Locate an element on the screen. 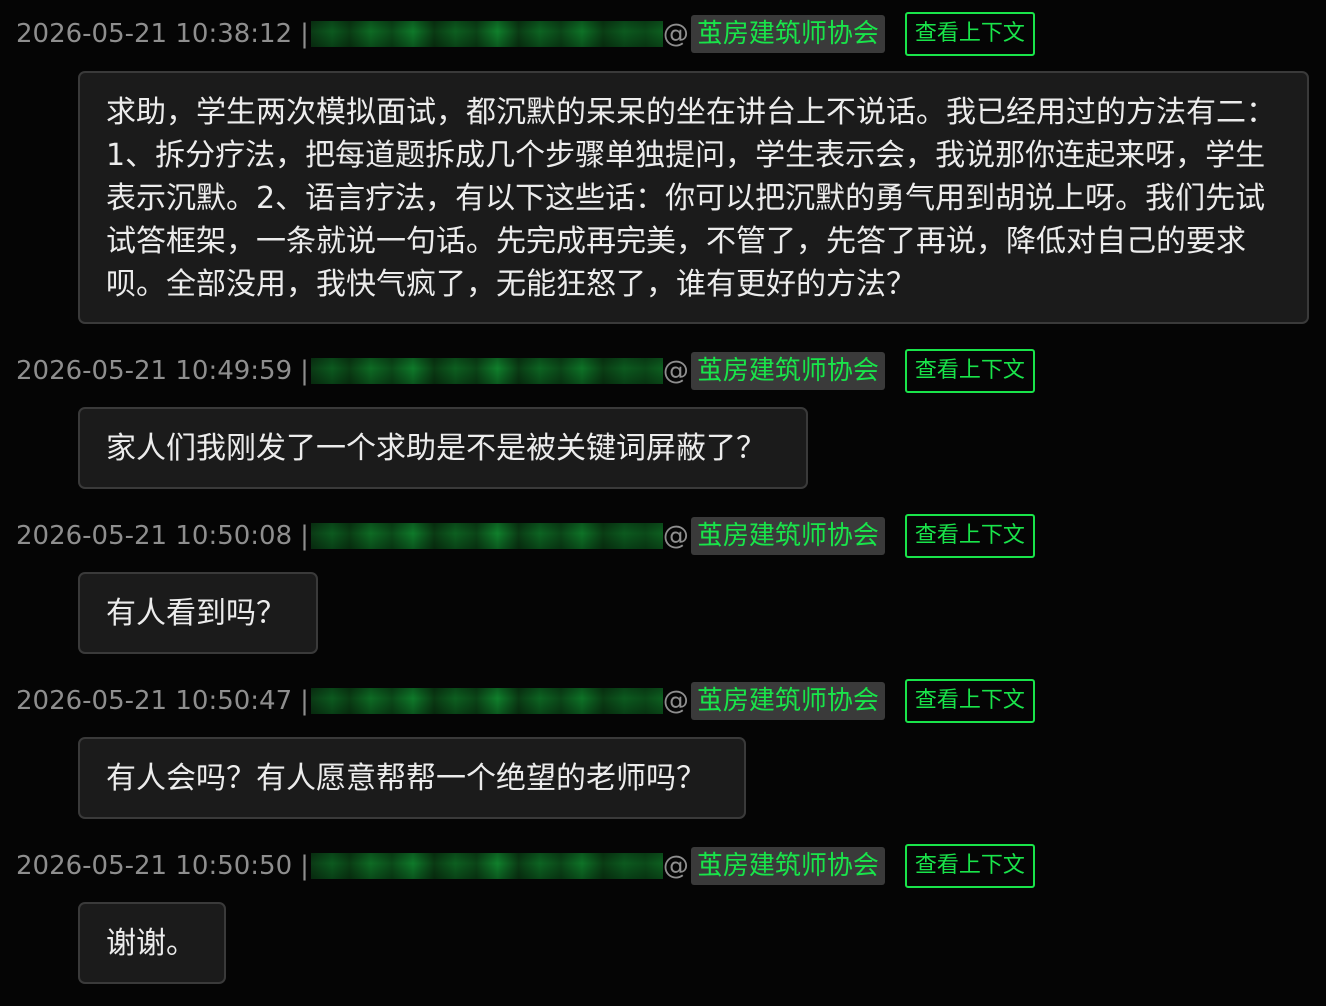 Image resolution: width=1326 pixels, height=1006 pixels. message-timestamp: 2026-05-21 10:50:08 is located at coordinates (154, 536).